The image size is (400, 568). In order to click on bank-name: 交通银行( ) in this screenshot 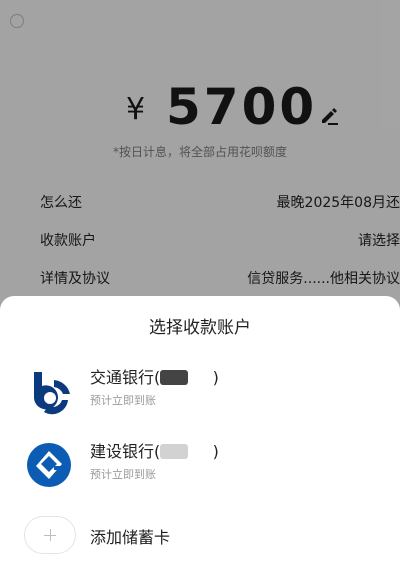, I will do `click(154, 376)`.